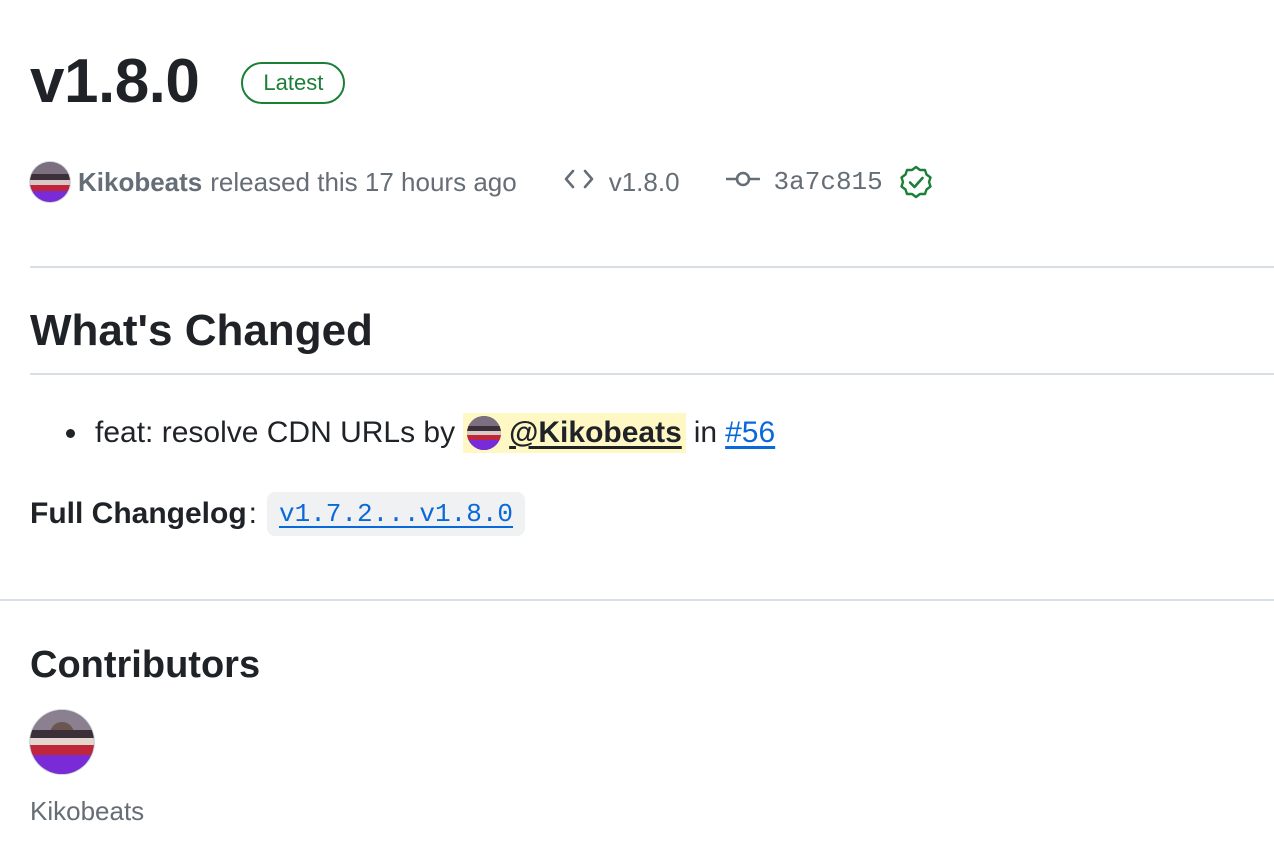  Describe the element at coordinates (484, 433) in the screenshot. I see `mention-avatar` at that location.